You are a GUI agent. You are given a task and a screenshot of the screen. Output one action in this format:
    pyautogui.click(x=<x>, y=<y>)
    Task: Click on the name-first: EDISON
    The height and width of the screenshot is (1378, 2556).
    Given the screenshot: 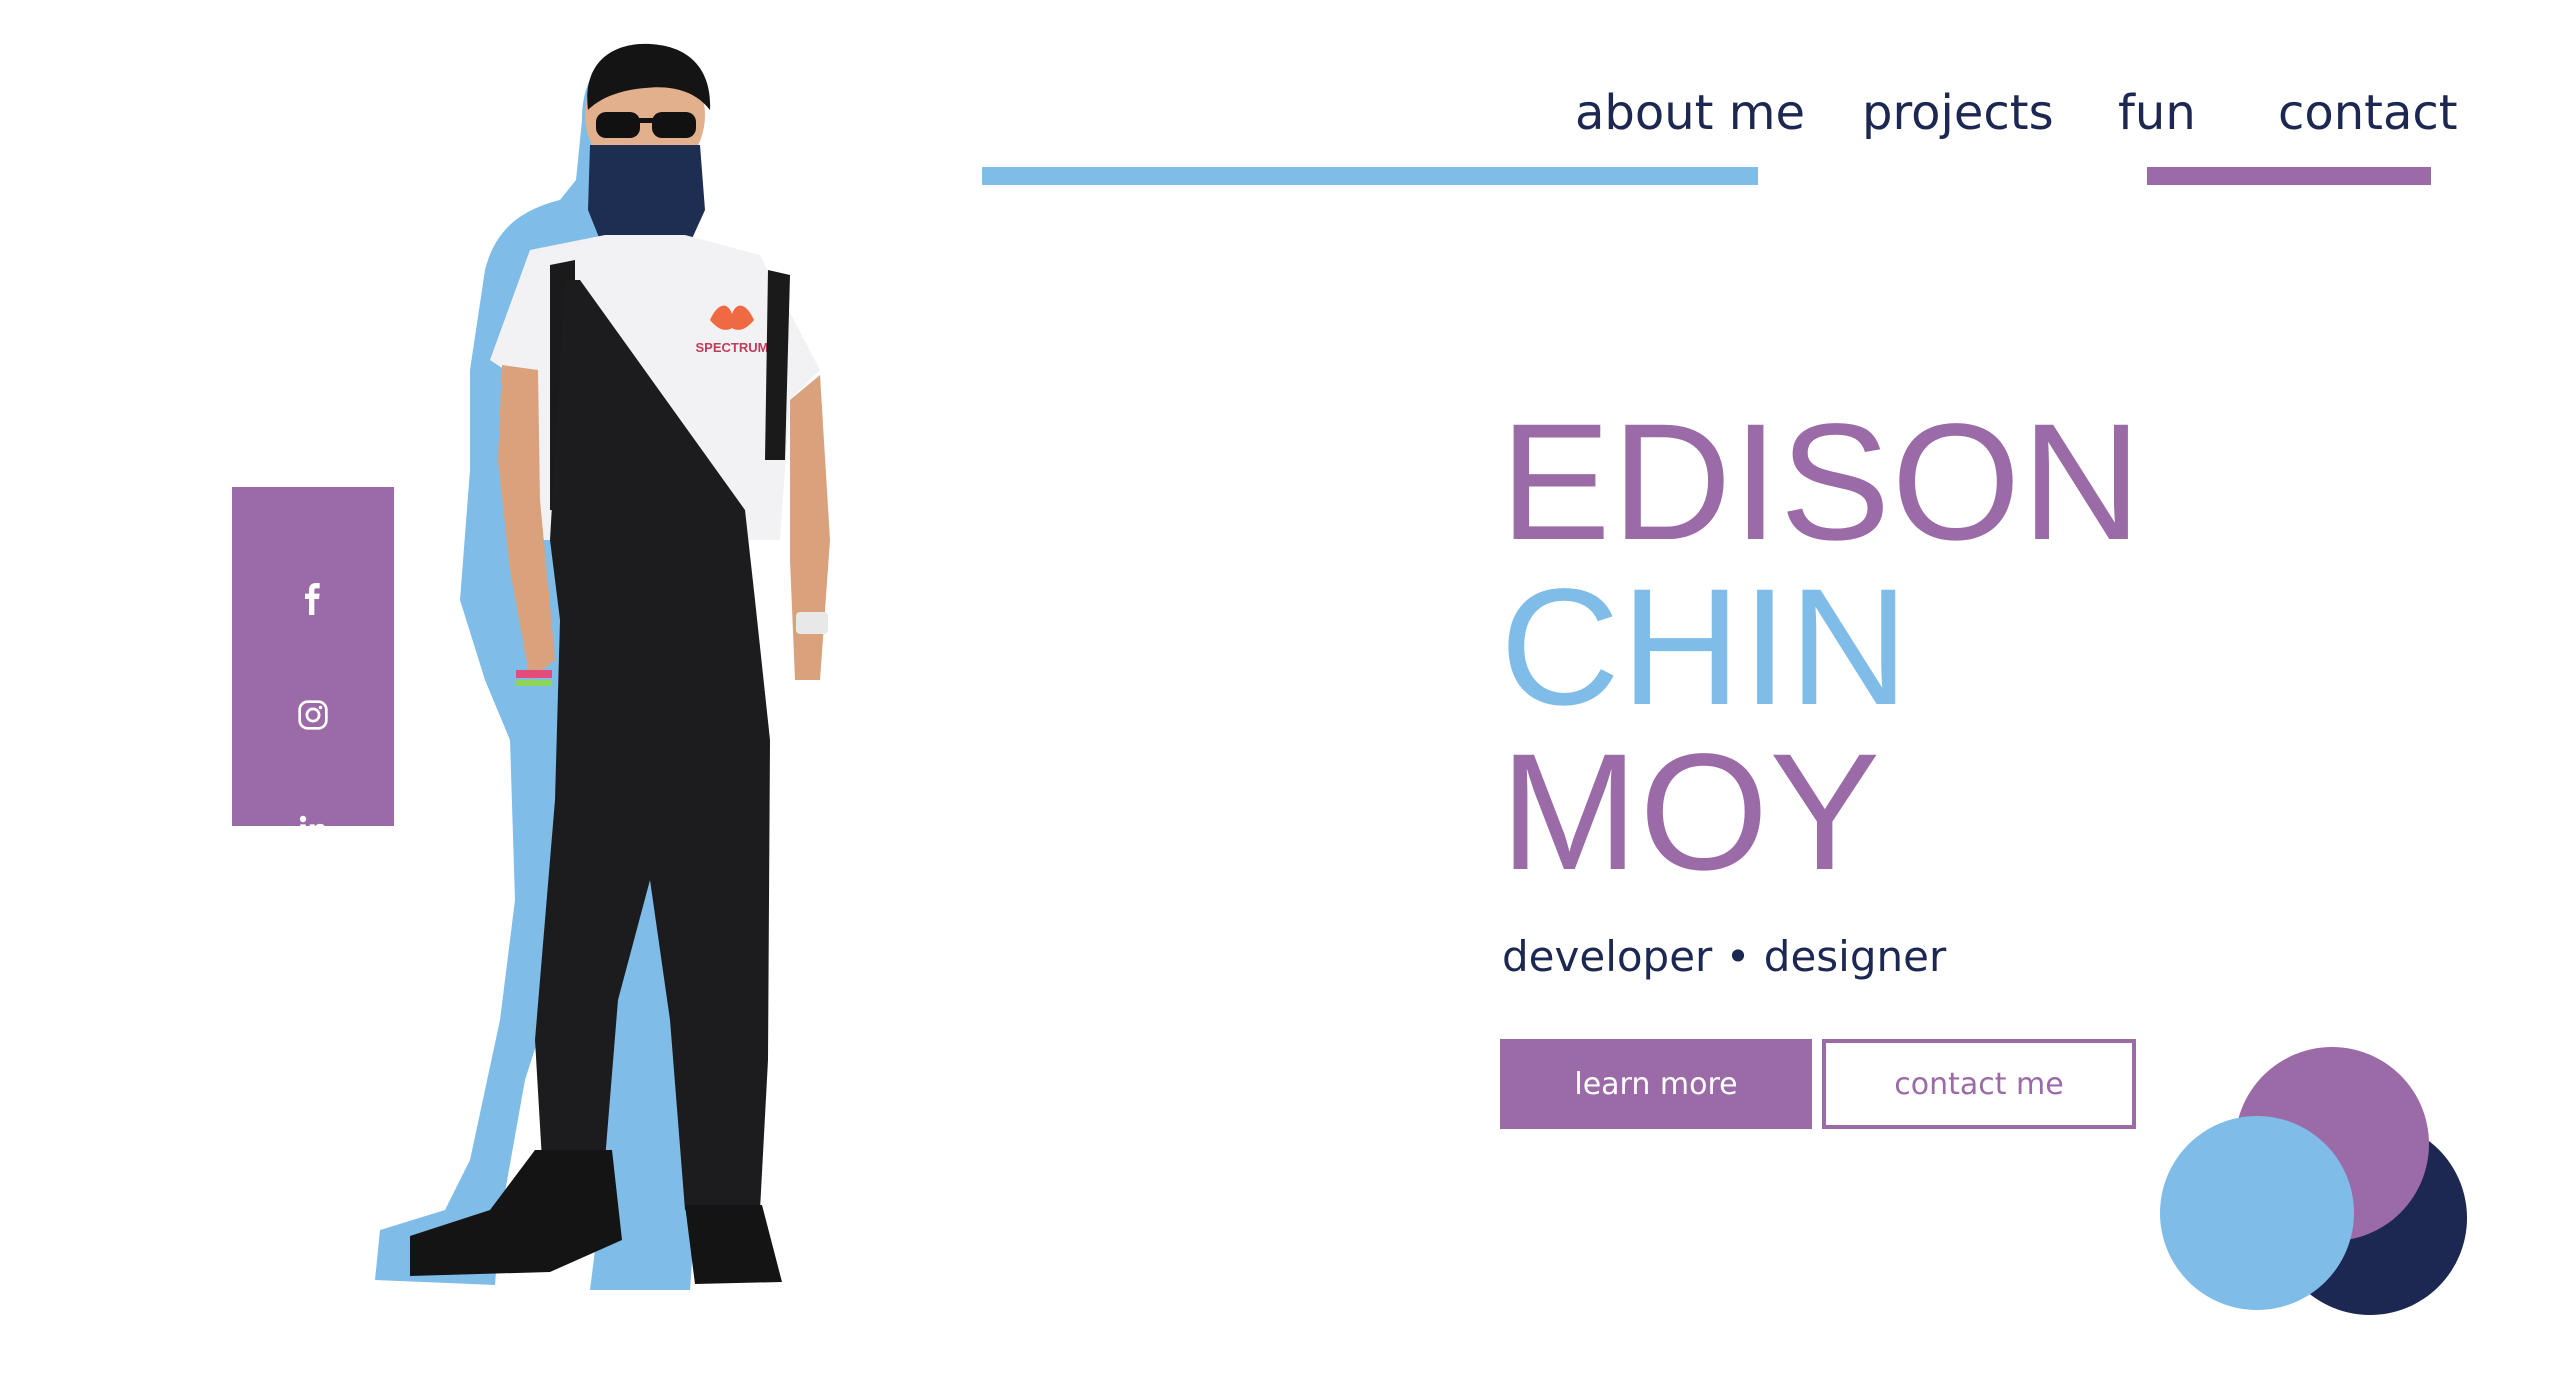 What is the action you would take?
    pyautogui.click(x=1821, y=482)
    